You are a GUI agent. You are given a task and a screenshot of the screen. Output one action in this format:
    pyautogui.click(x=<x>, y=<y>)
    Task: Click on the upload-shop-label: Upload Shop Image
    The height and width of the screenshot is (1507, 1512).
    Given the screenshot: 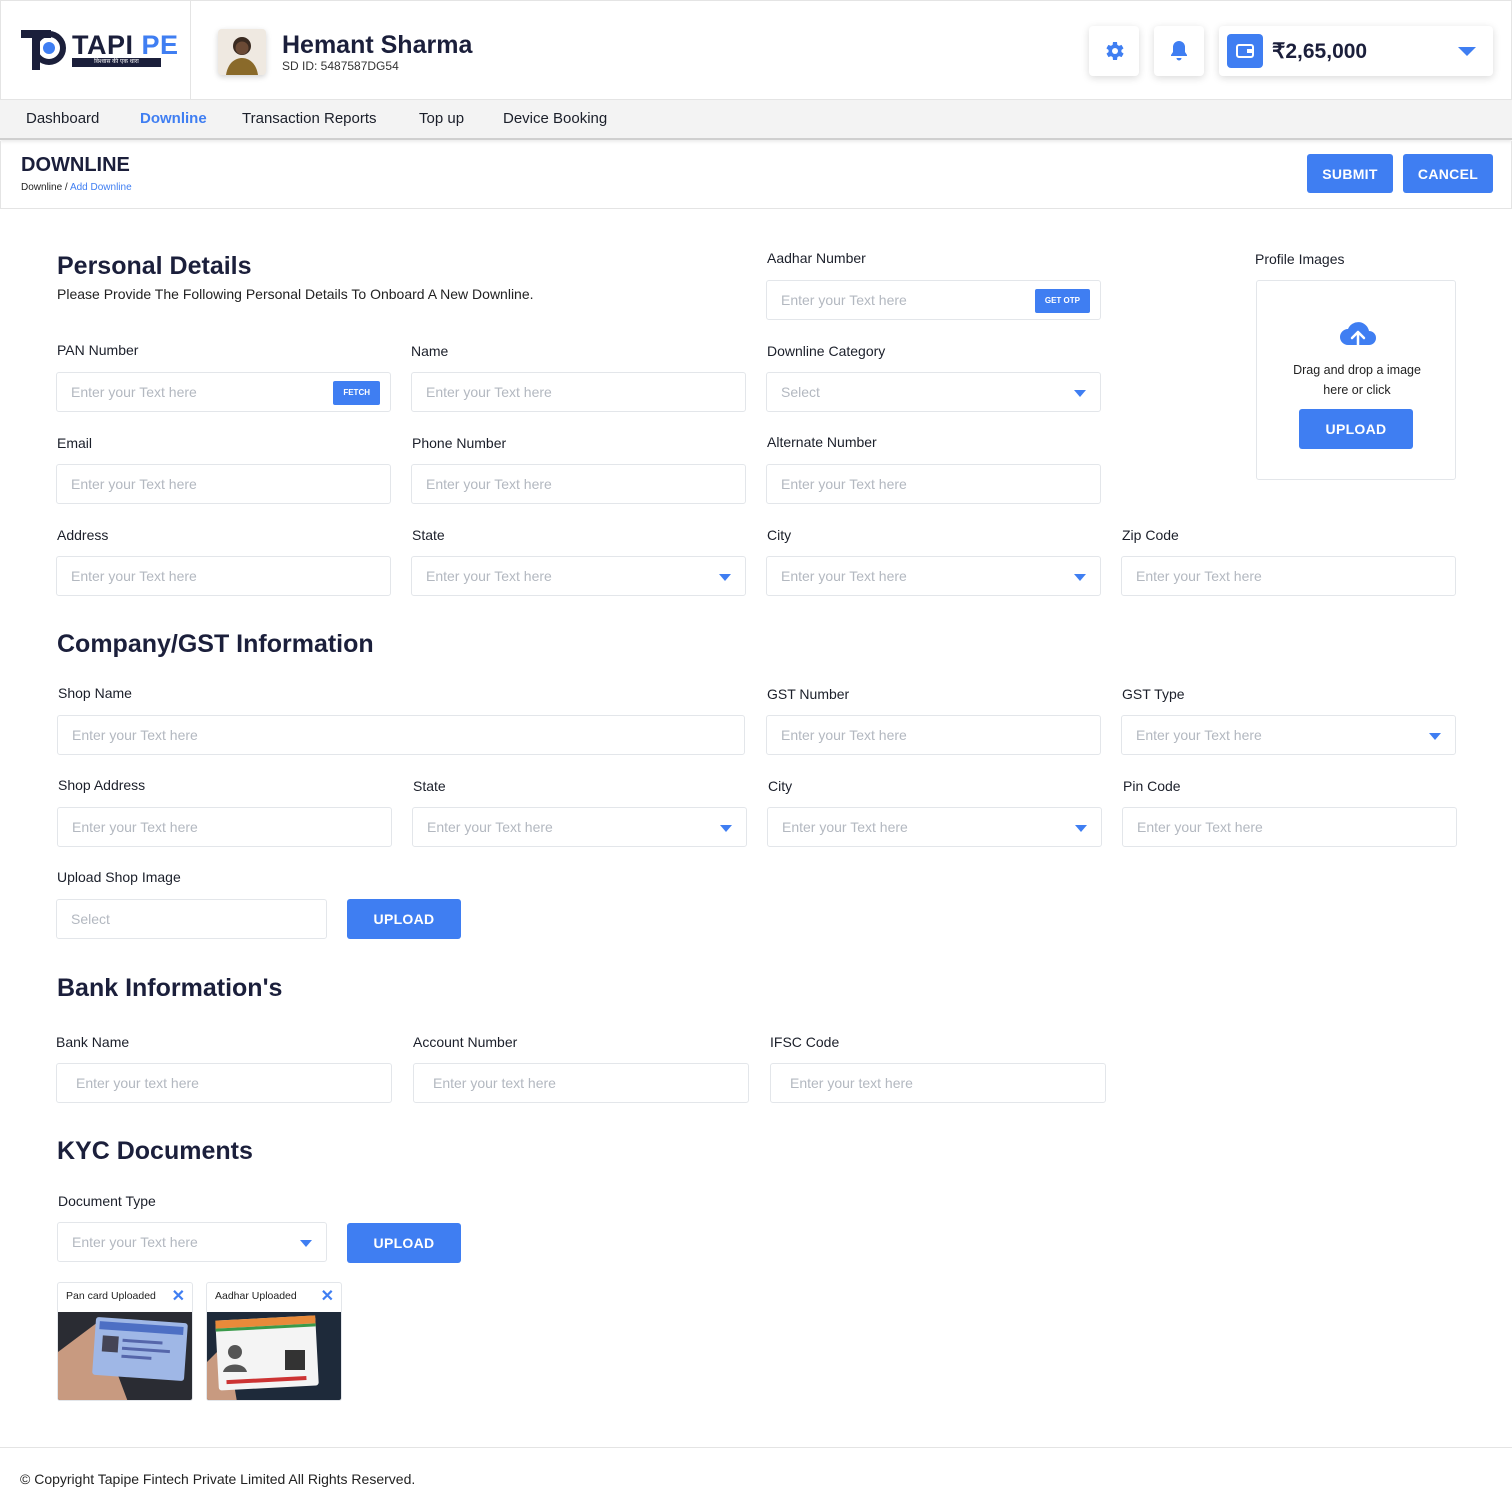 What is the action you would take?
    pyautogui.click(x=119, y=877)
    